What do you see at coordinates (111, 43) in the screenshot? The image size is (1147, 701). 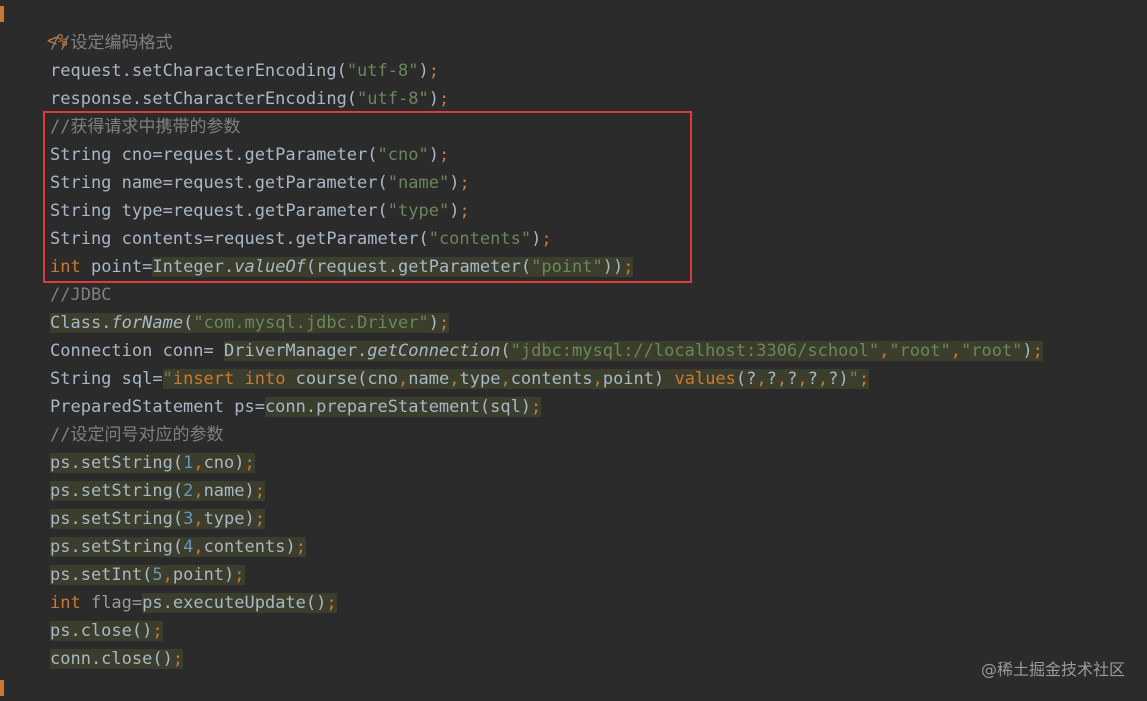 I see `code-token: //设定编码格式` at bounding box center [111, 43].